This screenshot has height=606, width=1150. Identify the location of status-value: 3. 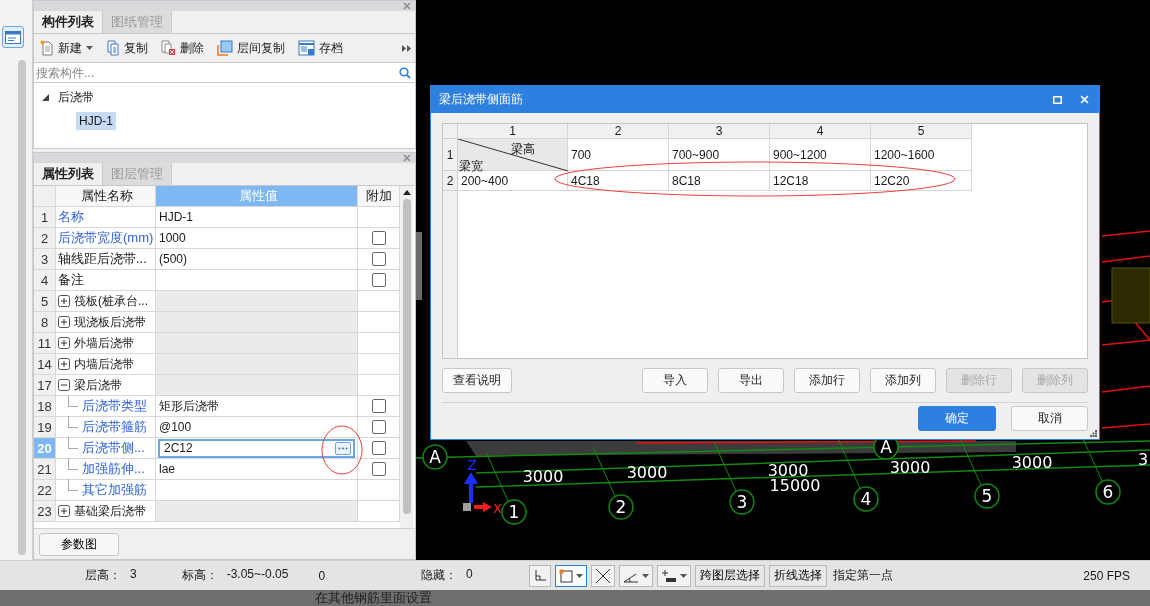
(133, 575).